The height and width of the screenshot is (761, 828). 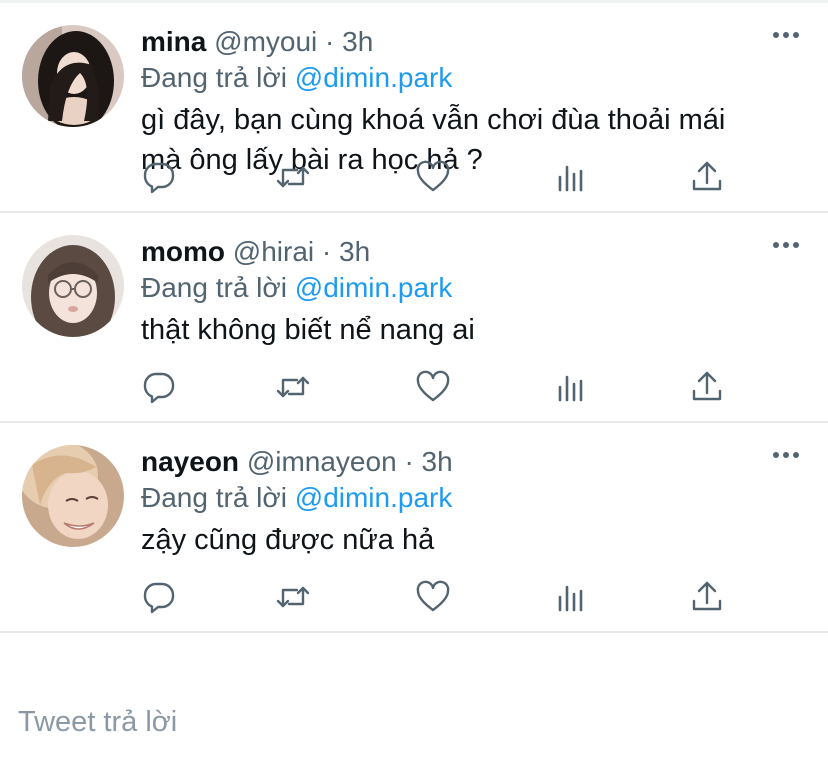 What do you see at coordinates (273, 251) in the screenshot?
I see `user-handle: @hirai` at bounding box center [273, 251].